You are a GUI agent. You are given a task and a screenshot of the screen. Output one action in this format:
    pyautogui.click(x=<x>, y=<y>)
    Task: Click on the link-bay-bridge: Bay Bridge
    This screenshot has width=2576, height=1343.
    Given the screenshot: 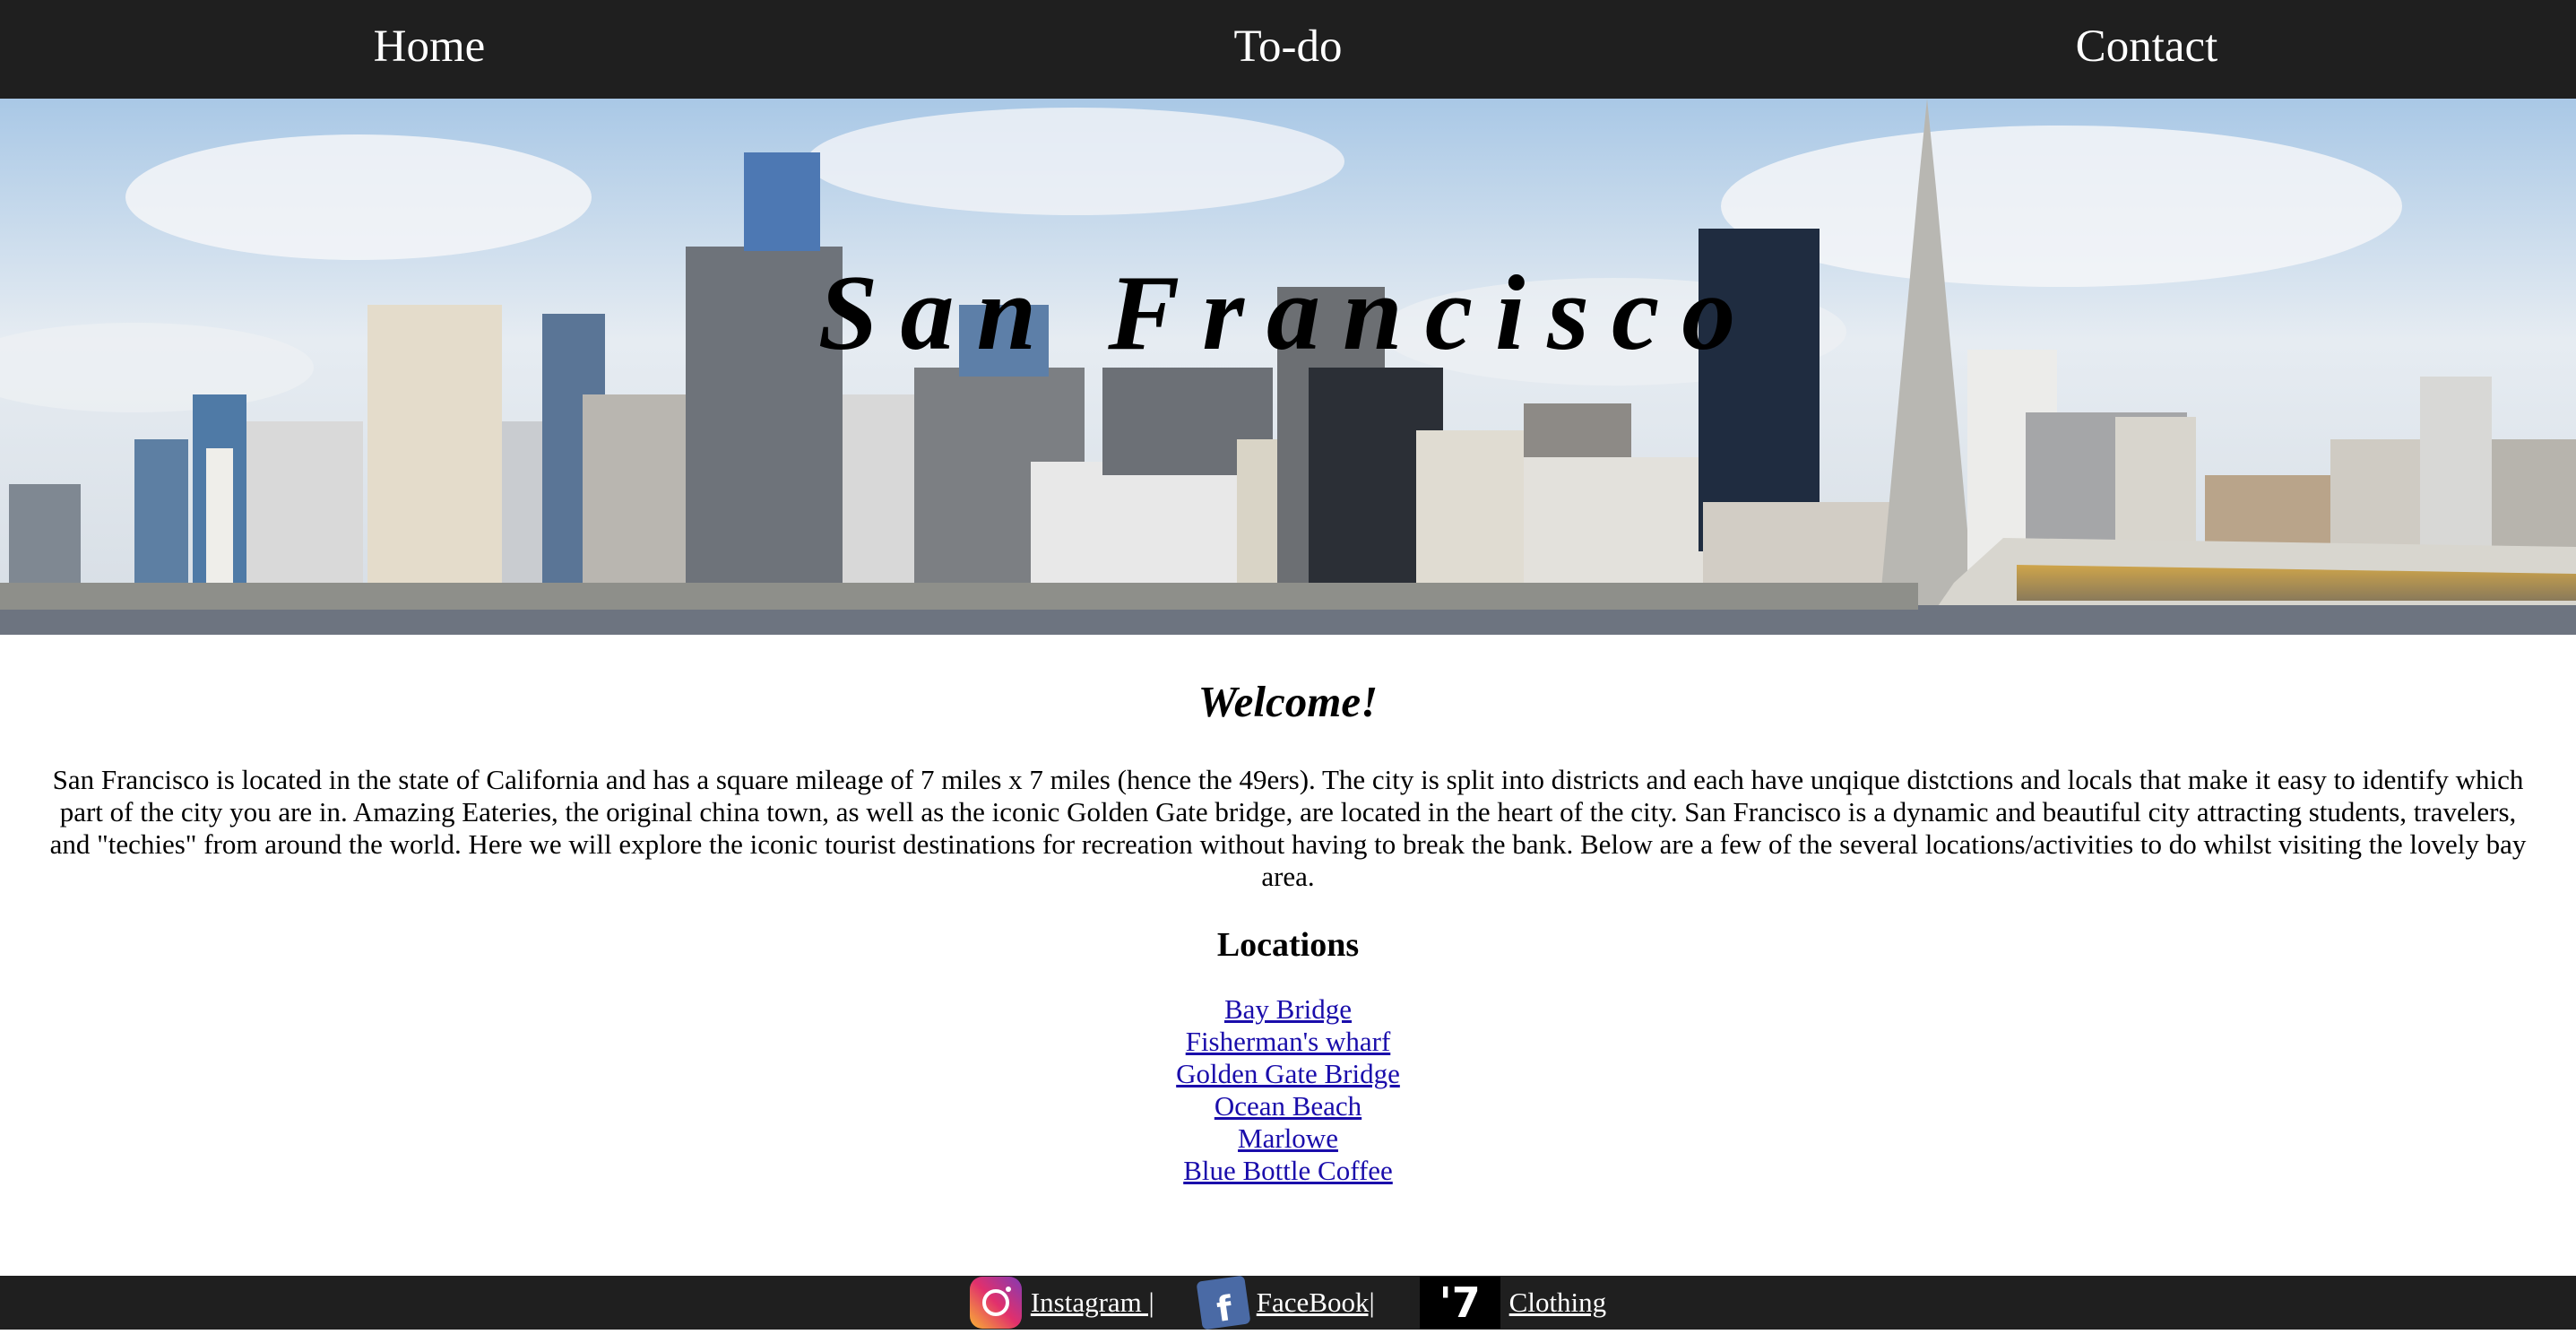 What is the action you would take?
    pyautogui.click(x=1288, y=1009)
    